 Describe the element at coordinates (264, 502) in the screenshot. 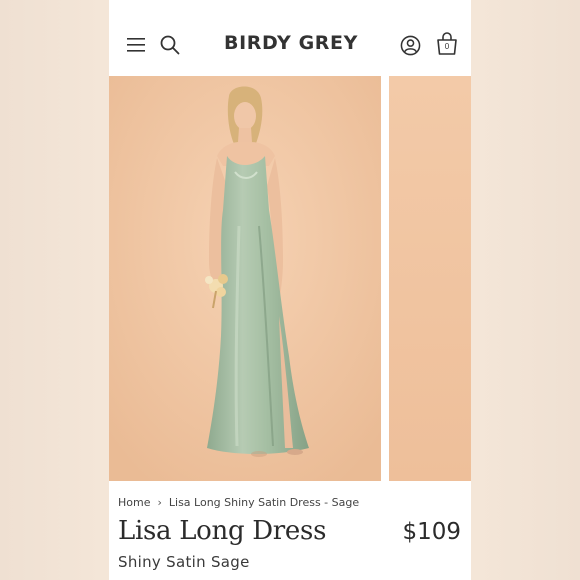

I see `breadcrumb-current: Lisa Long Shiny Satin Dress - Sage` at that location.